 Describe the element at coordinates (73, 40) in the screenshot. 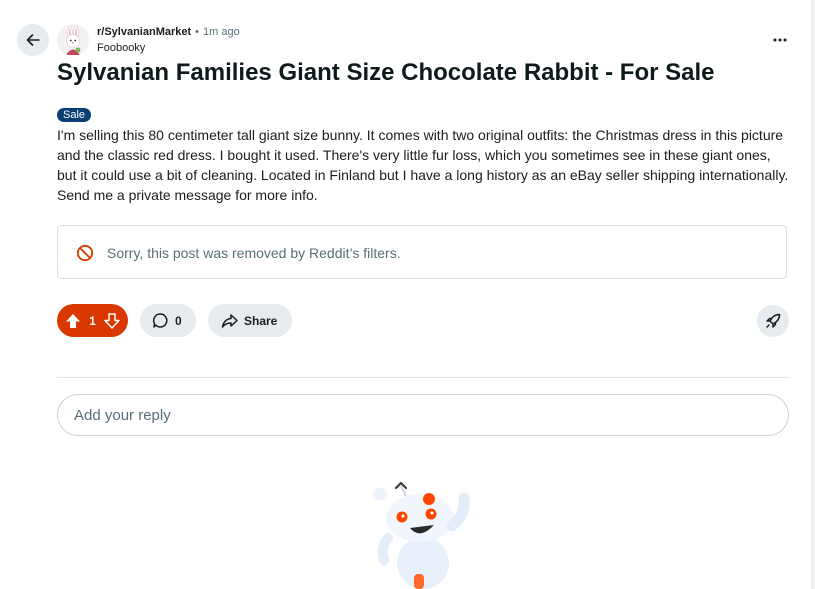

I see `subreddit-avatar` at that location.